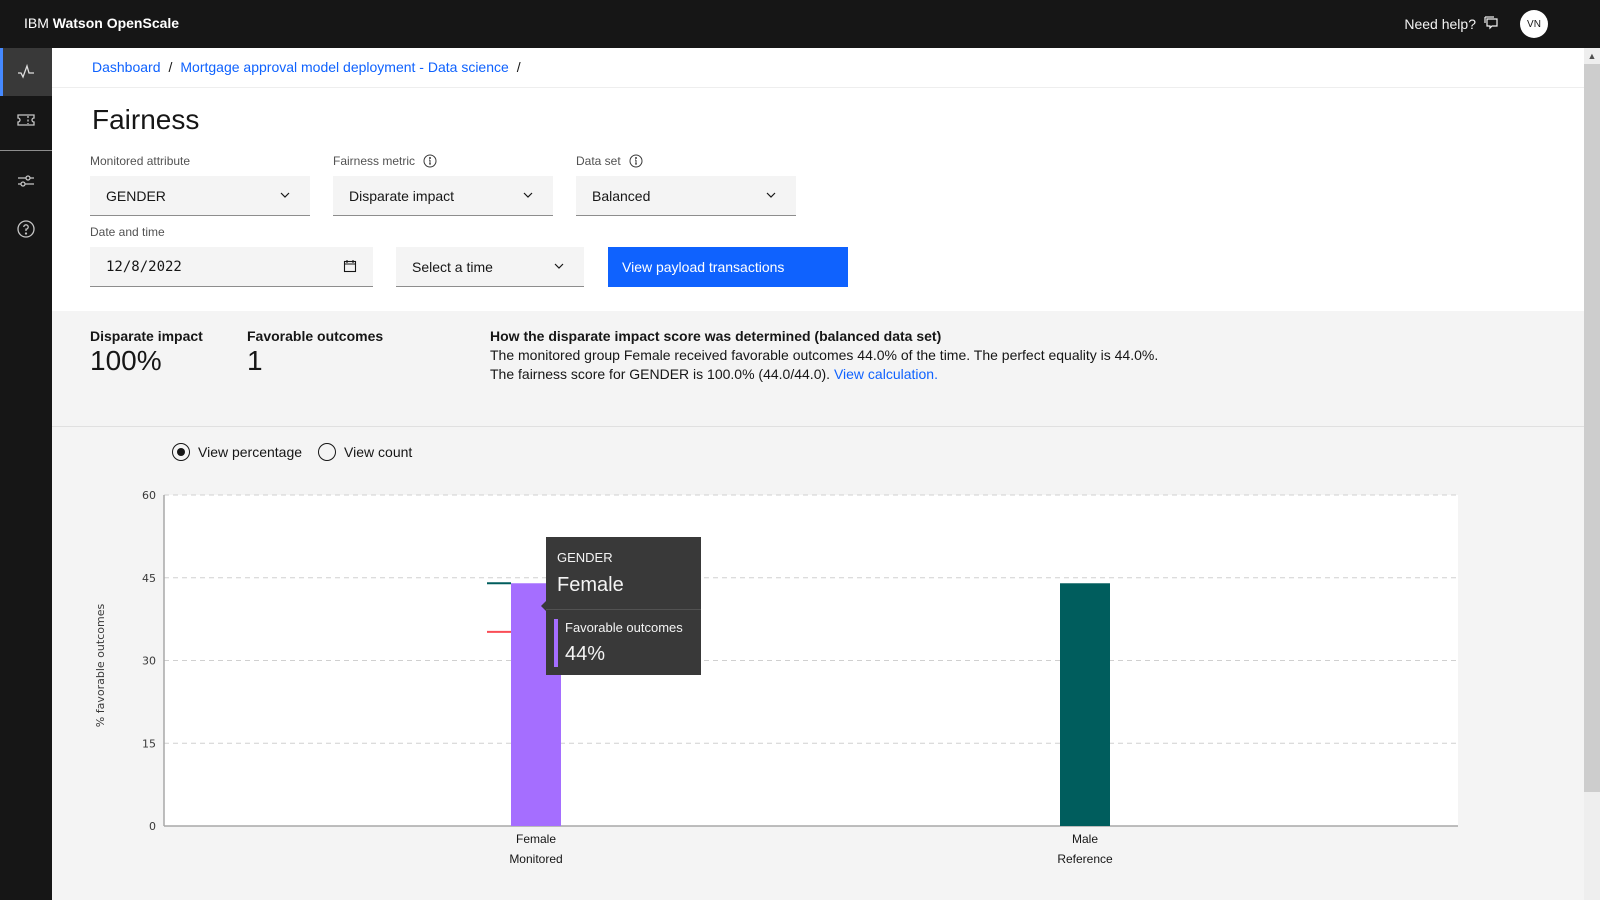 This screenshot has width=1600, height=900. Describe the element at coordinates (1440, 24) in the screenshot. I see `help-label: Need help?` at that location.